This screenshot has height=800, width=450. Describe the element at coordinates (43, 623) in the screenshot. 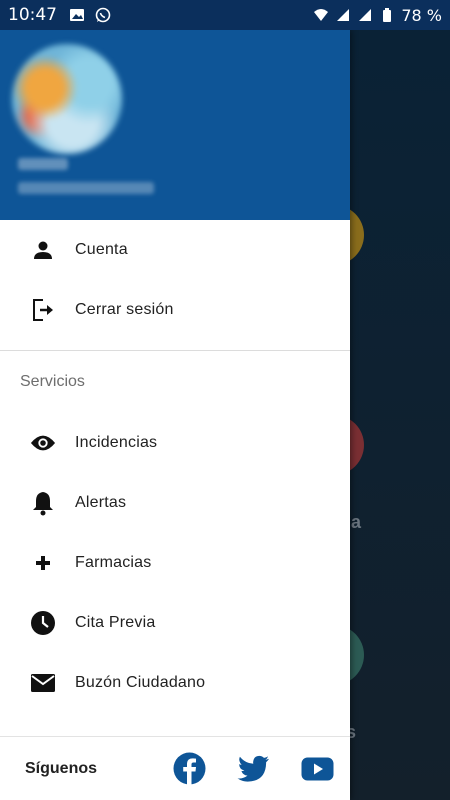

I see `clock-icon` at that location.